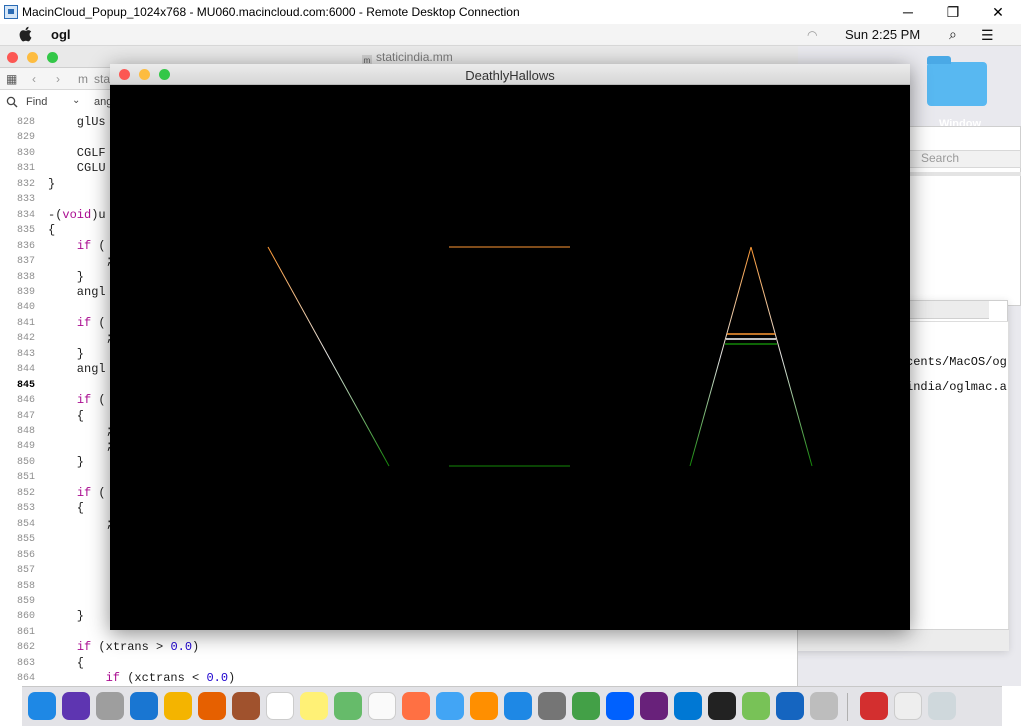 This screenshot has width=1021, height=726. What do you see at coordinates (246, 706) in the screenshot?
I see `contacts-icon` at bounding box center [246, 706].